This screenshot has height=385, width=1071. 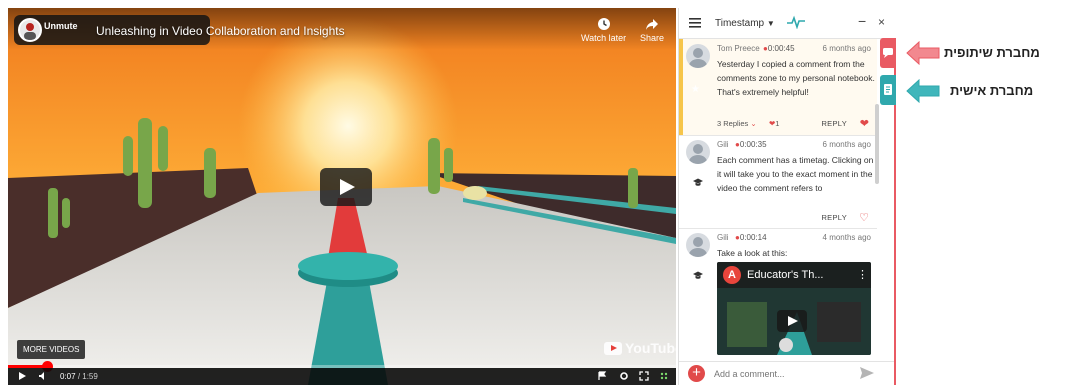 What do you see at coordinates (613, 348) in the screenshot?
I see `youtube-icon` at bounding box center [613, 348].